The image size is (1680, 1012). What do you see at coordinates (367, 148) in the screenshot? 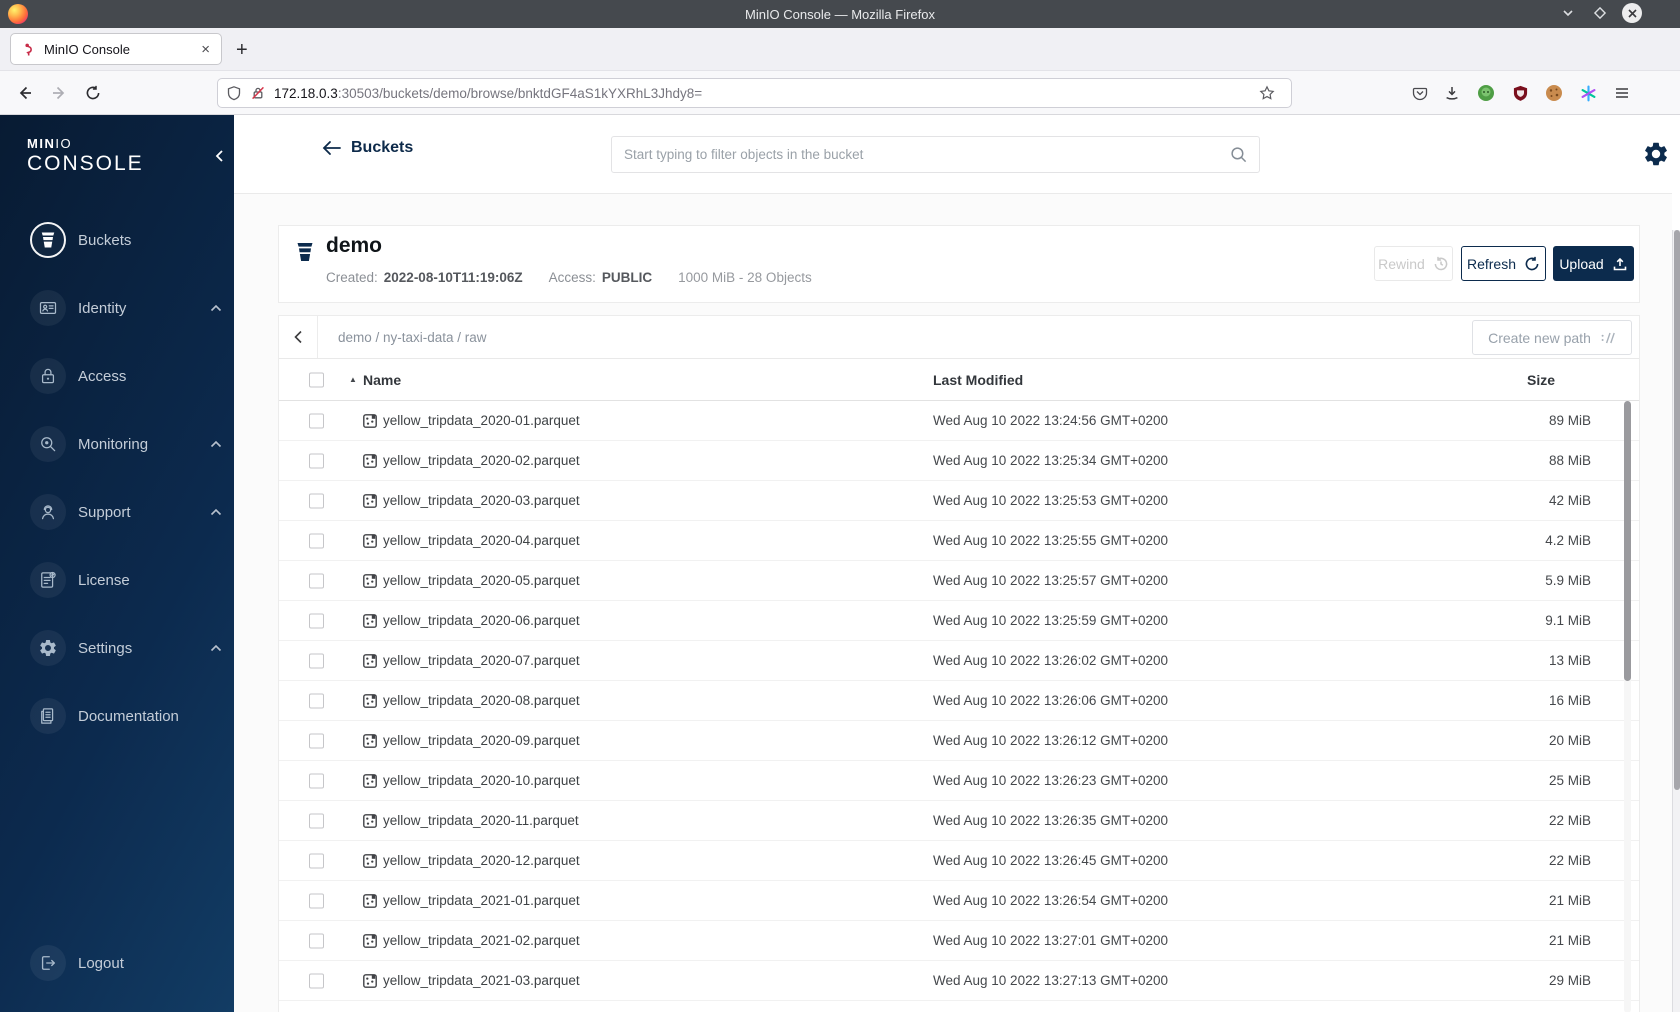
I see `back-to-buckets-link: Buckets` at bounding box center [367, 148].